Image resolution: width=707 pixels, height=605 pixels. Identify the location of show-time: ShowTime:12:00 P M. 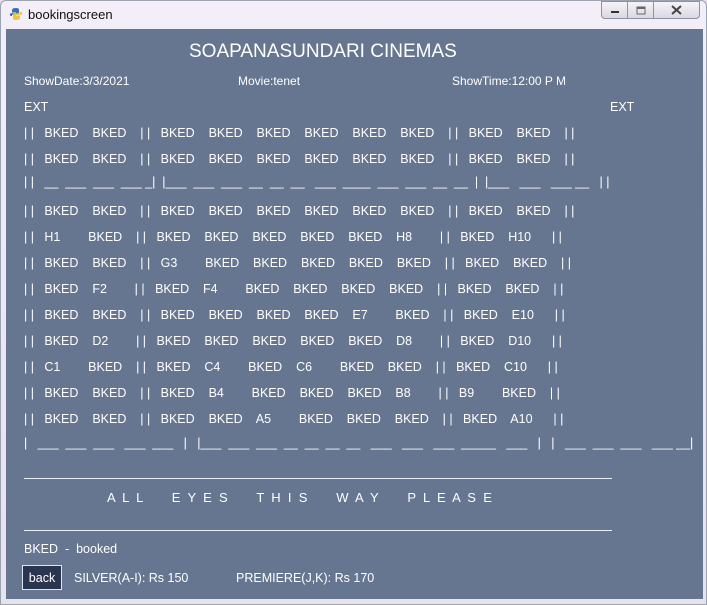
(509, 81).